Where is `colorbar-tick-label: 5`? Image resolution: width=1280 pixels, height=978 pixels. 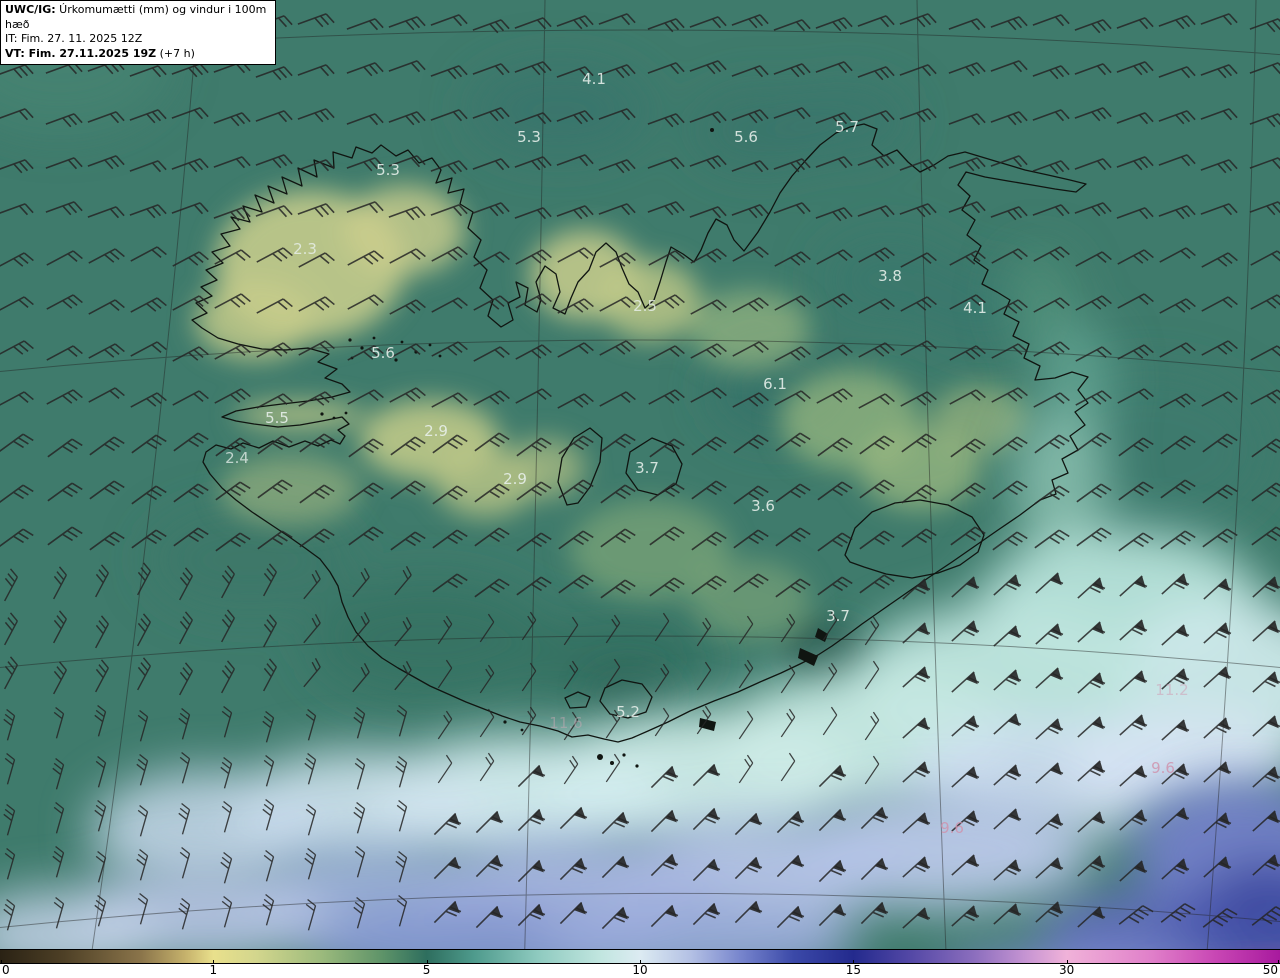 colorbar-tick-label: 5 is located at coordinates (426, 970).